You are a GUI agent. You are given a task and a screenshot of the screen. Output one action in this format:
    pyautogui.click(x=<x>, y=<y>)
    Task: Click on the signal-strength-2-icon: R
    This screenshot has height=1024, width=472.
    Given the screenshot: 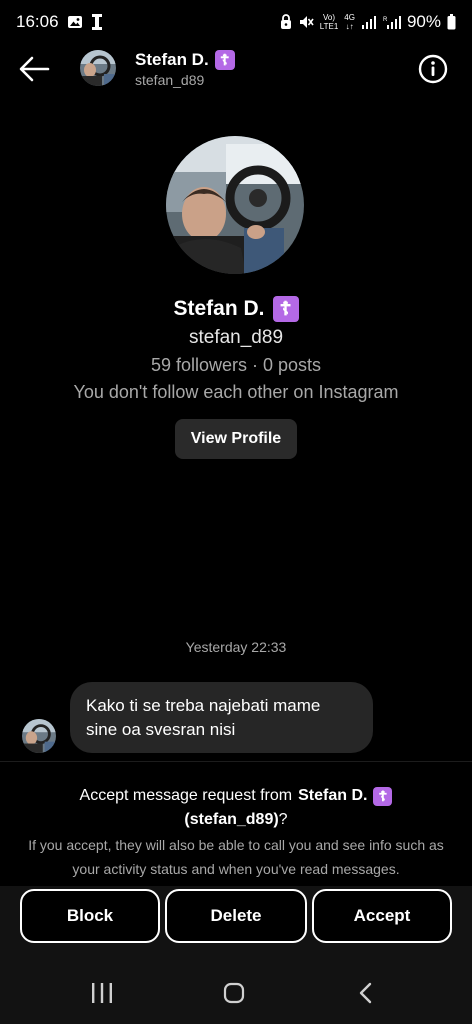 What is the action you would take?
    pyautogui.click(x=392, y=22)
    